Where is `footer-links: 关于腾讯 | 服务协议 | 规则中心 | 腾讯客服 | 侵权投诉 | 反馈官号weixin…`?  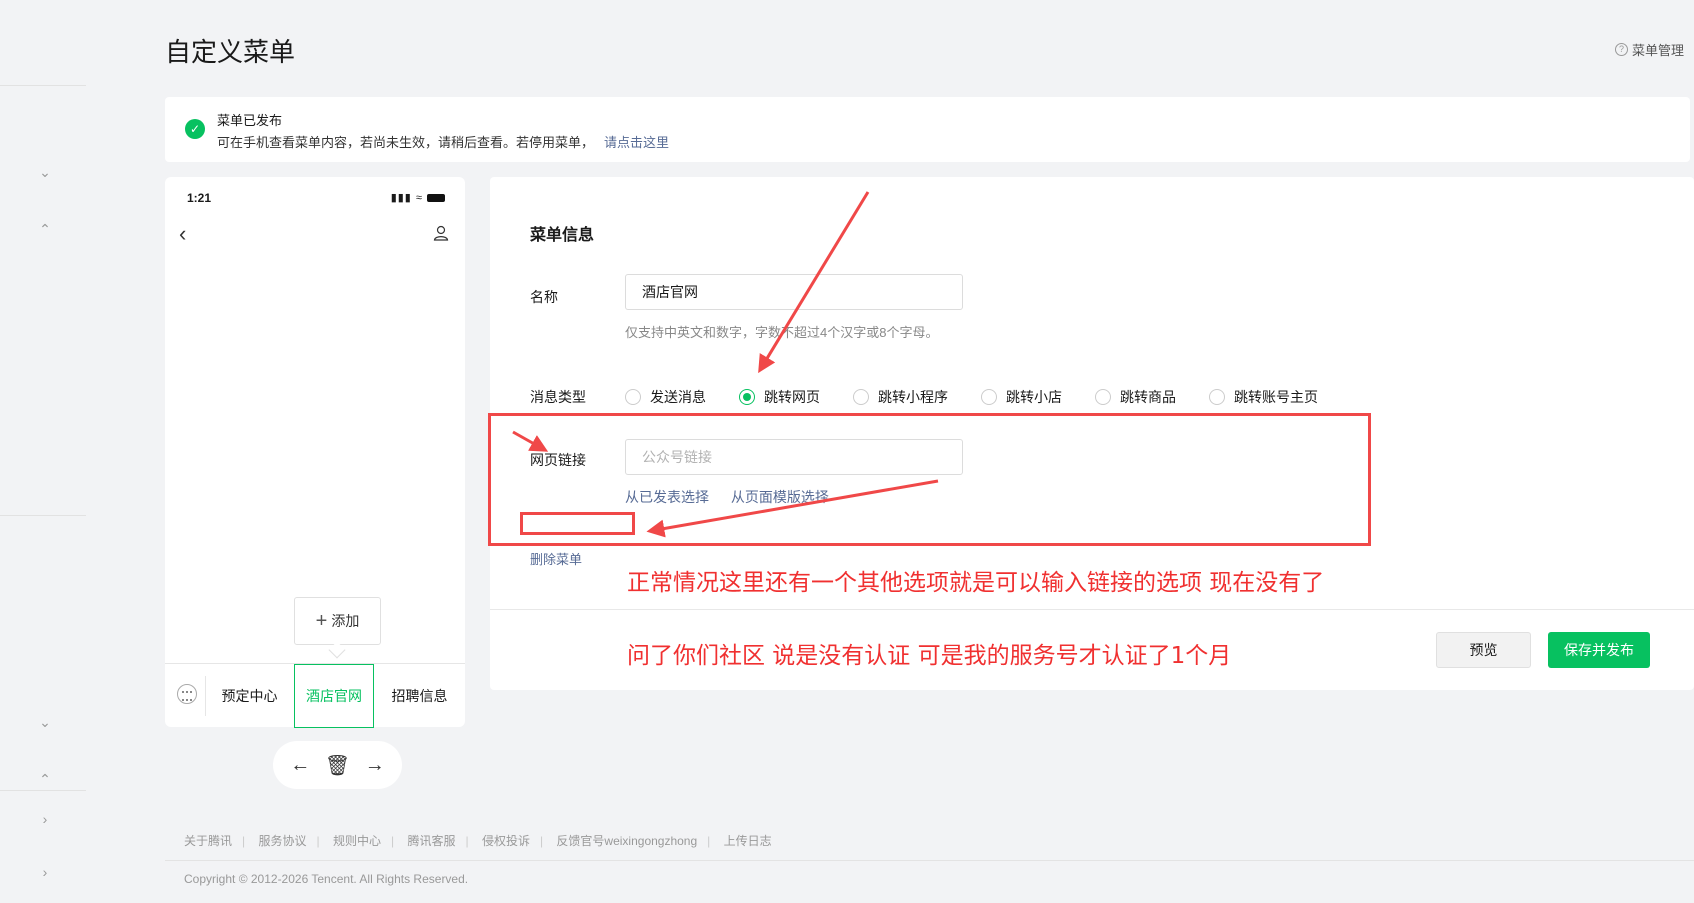
footer-links: 关于腾讯 | 服务协议 | 规则中心 | 腾讯客服 | 侵权投诉 | 反馈官号weixin… is located at coordinates (478, 840).